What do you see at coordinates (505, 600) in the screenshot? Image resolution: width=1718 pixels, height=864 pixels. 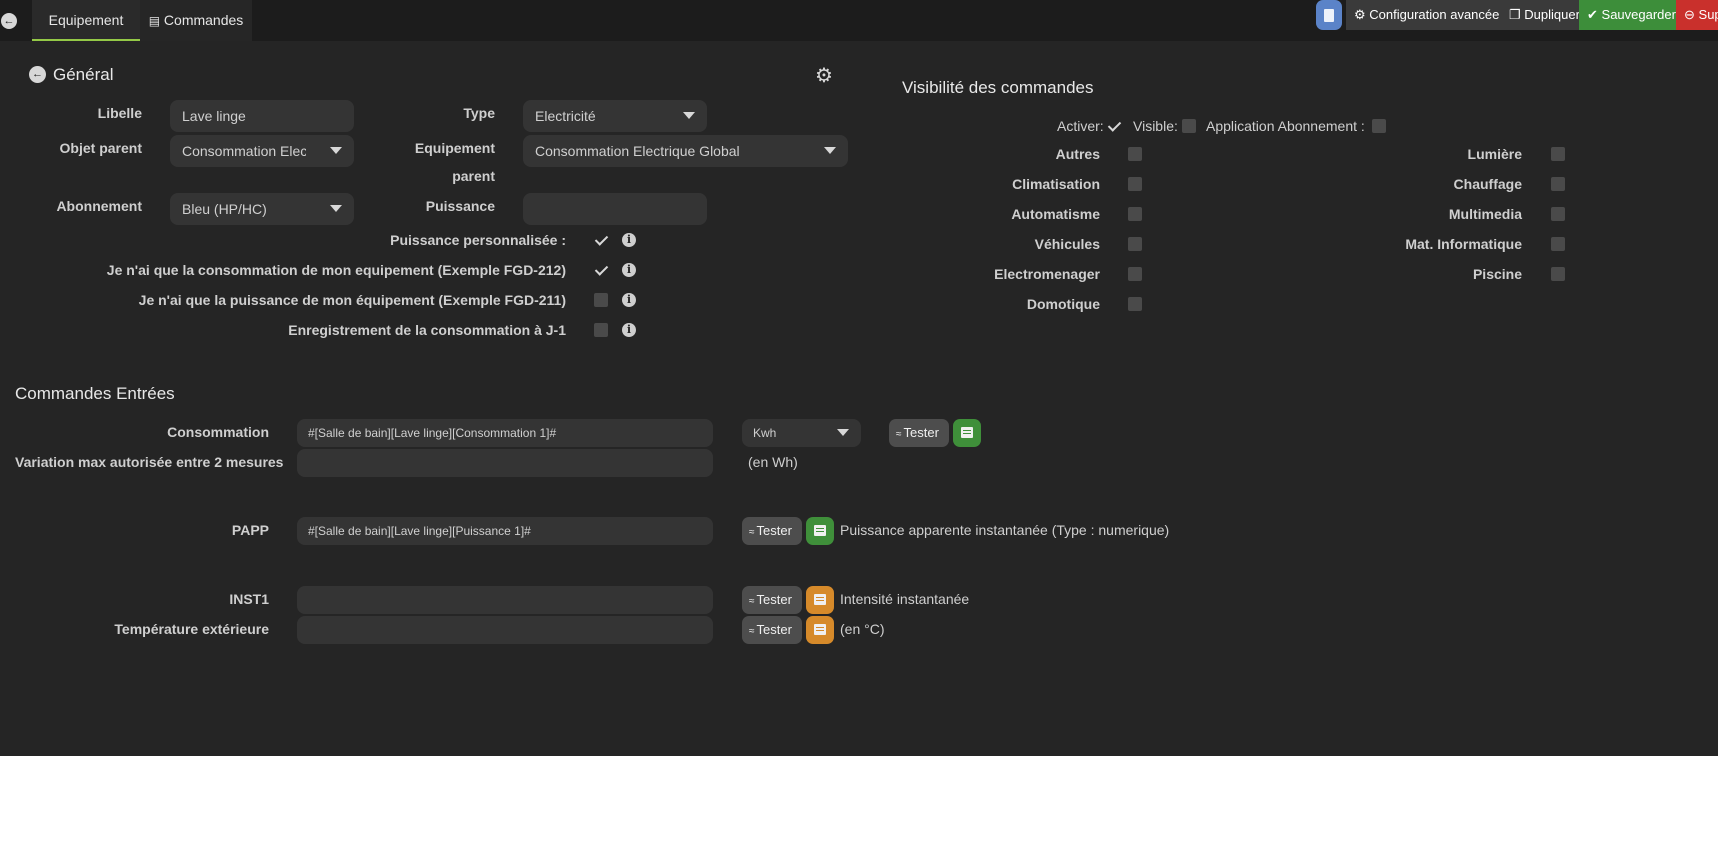 I see `inst1-input` at bounding box center [505, 600].